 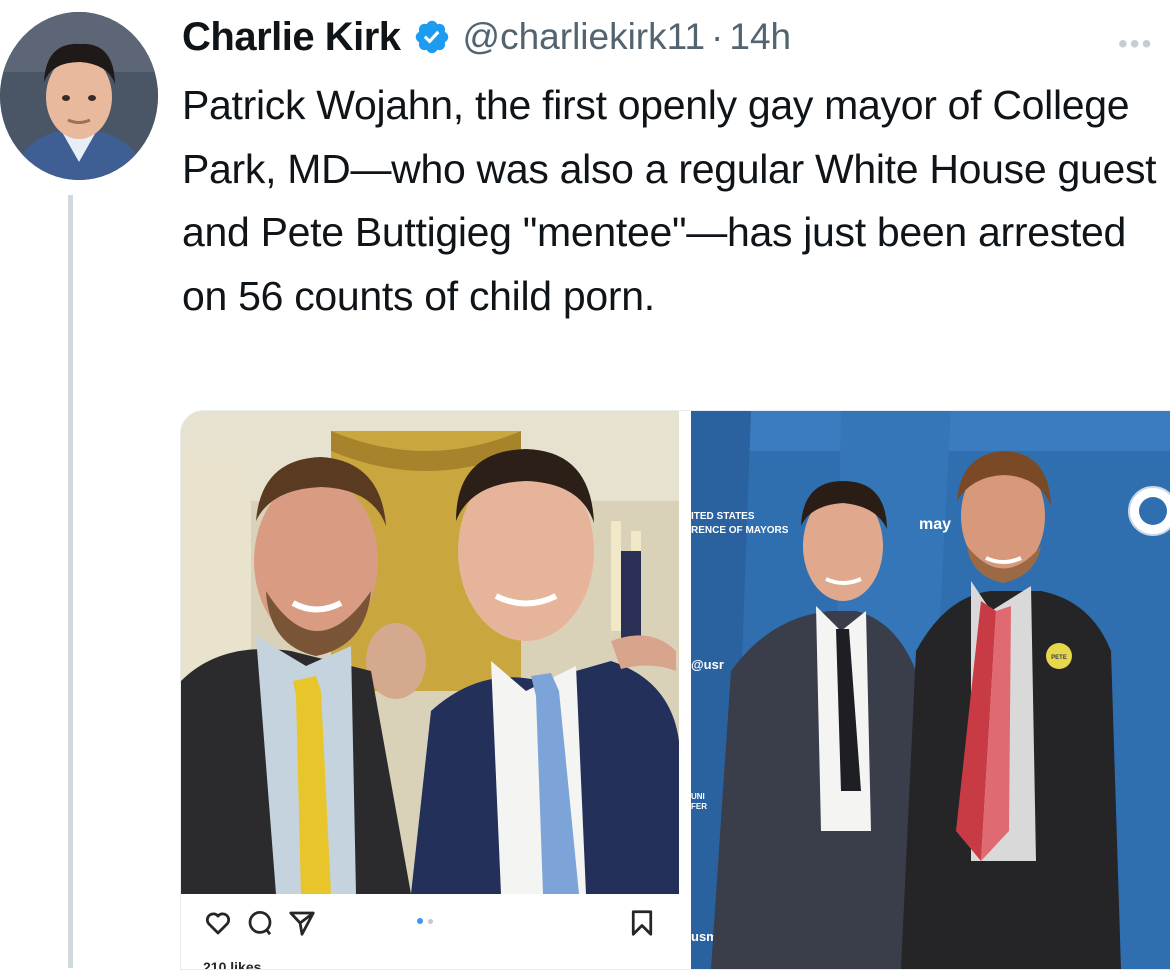 I want to click on sign-text-us: @usr, so click(x=707, y=664).